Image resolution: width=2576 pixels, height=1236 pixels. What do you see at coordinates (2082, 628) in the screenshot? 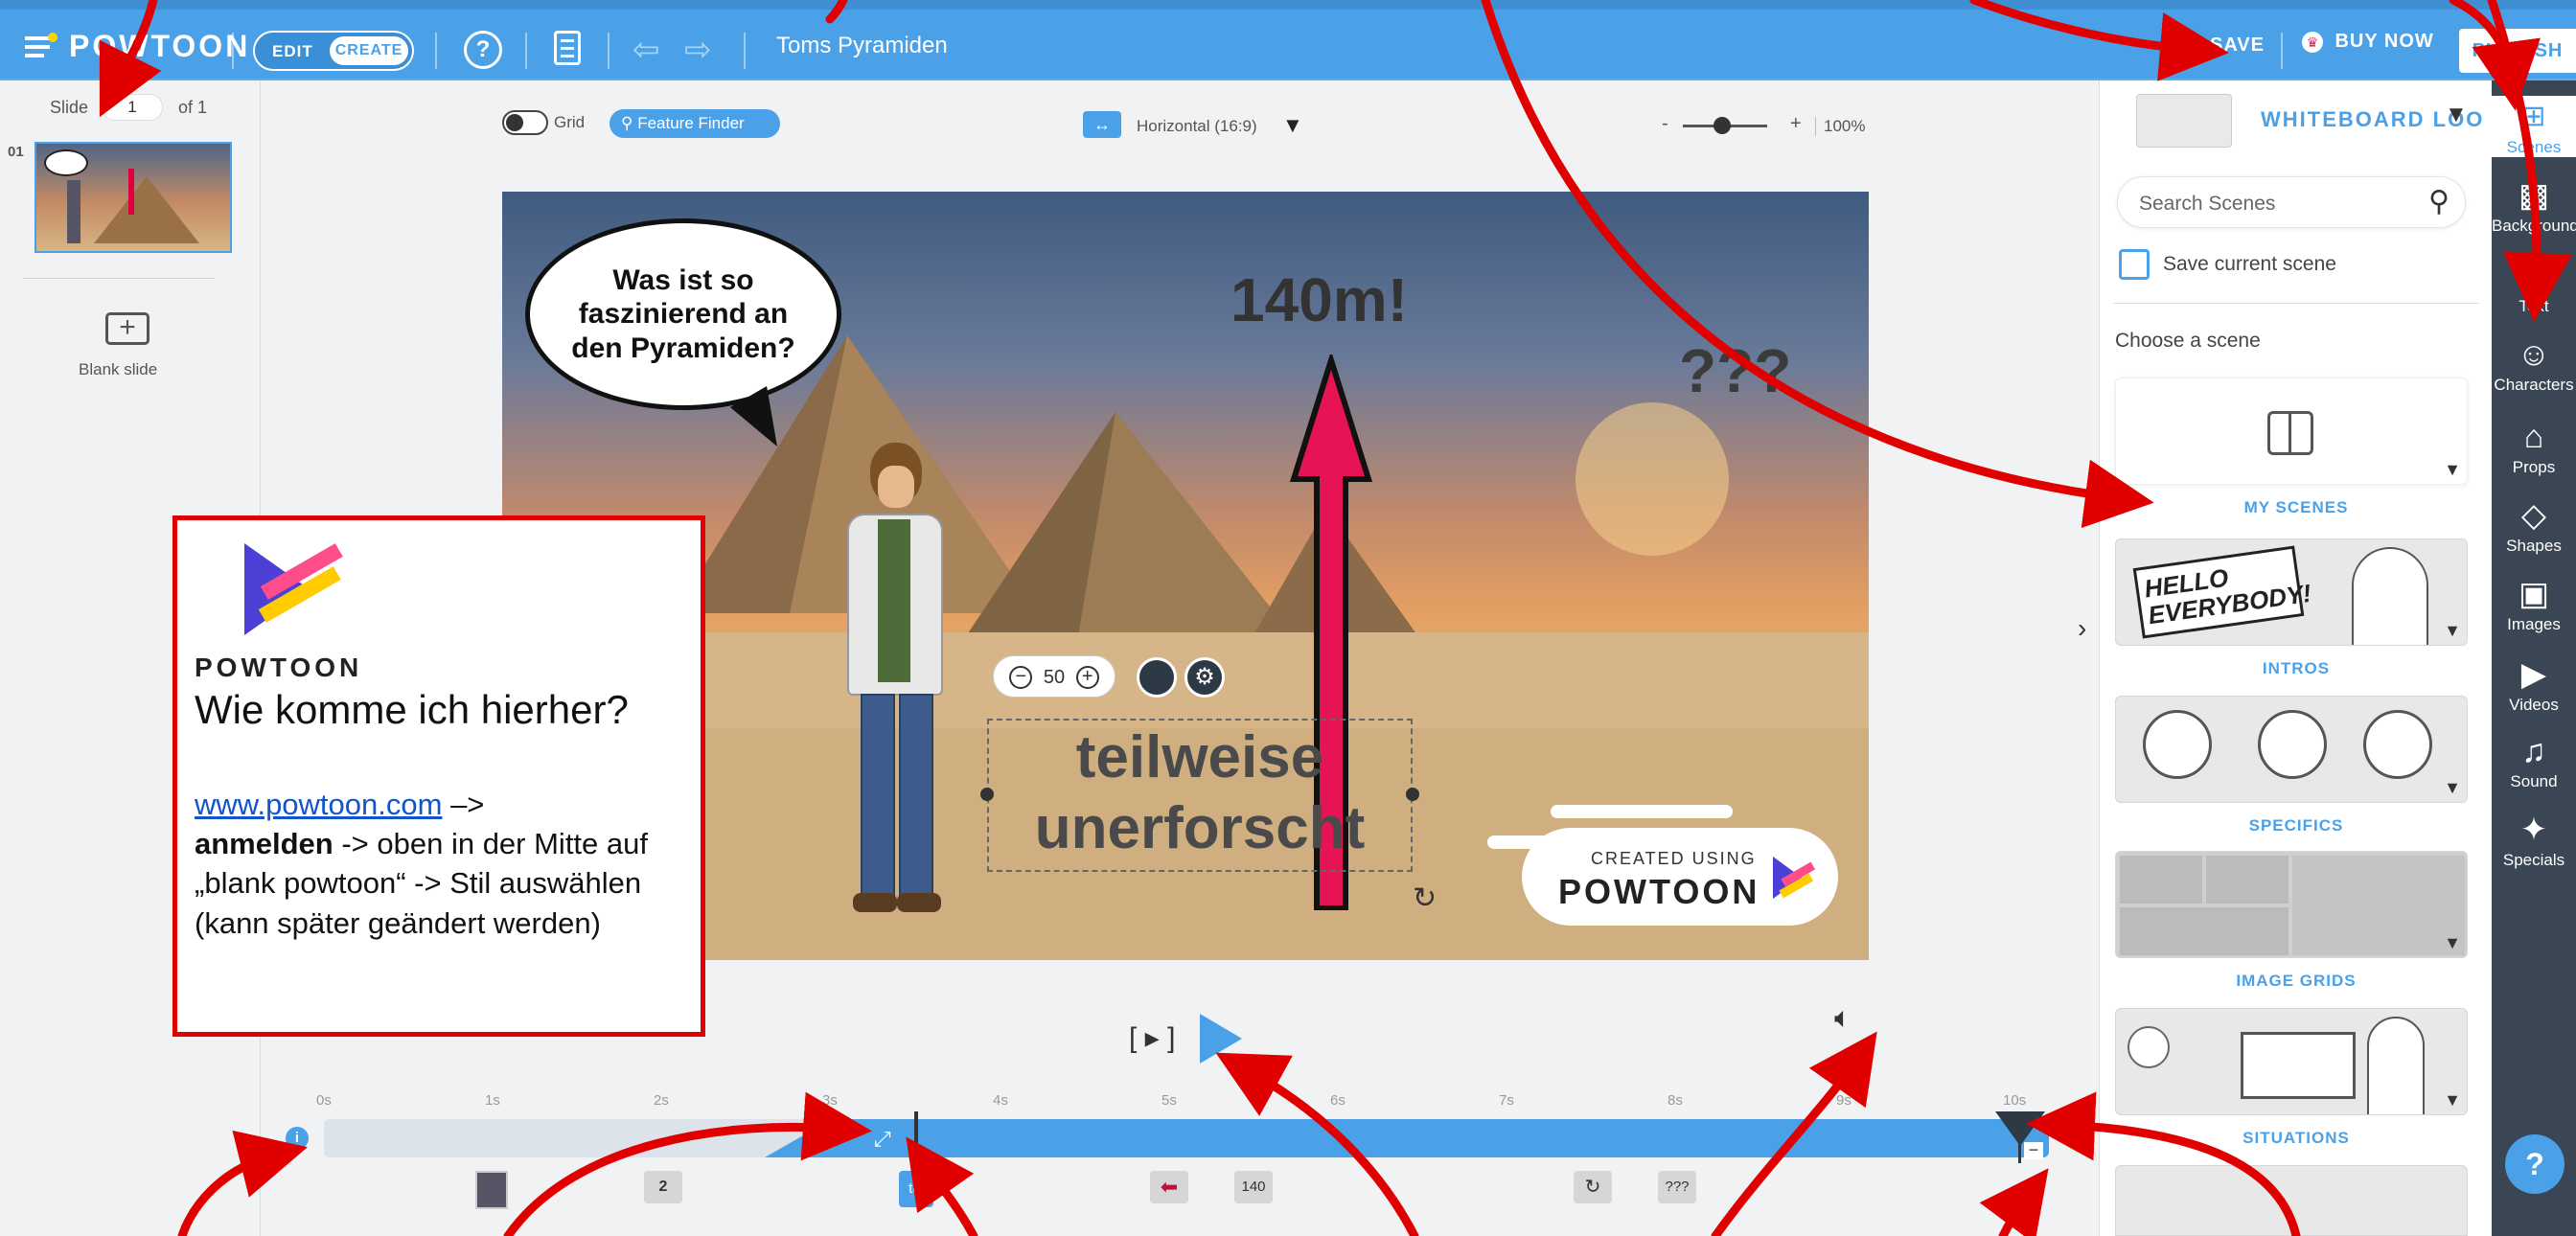
I see `collapse-panel-chevron: ›` at bounding box center [2082, 628].